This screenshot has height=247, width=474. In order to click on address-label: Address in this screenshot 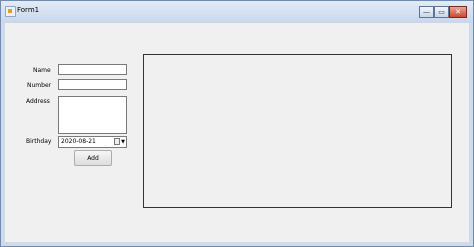, I will do `click(38, 101)`.